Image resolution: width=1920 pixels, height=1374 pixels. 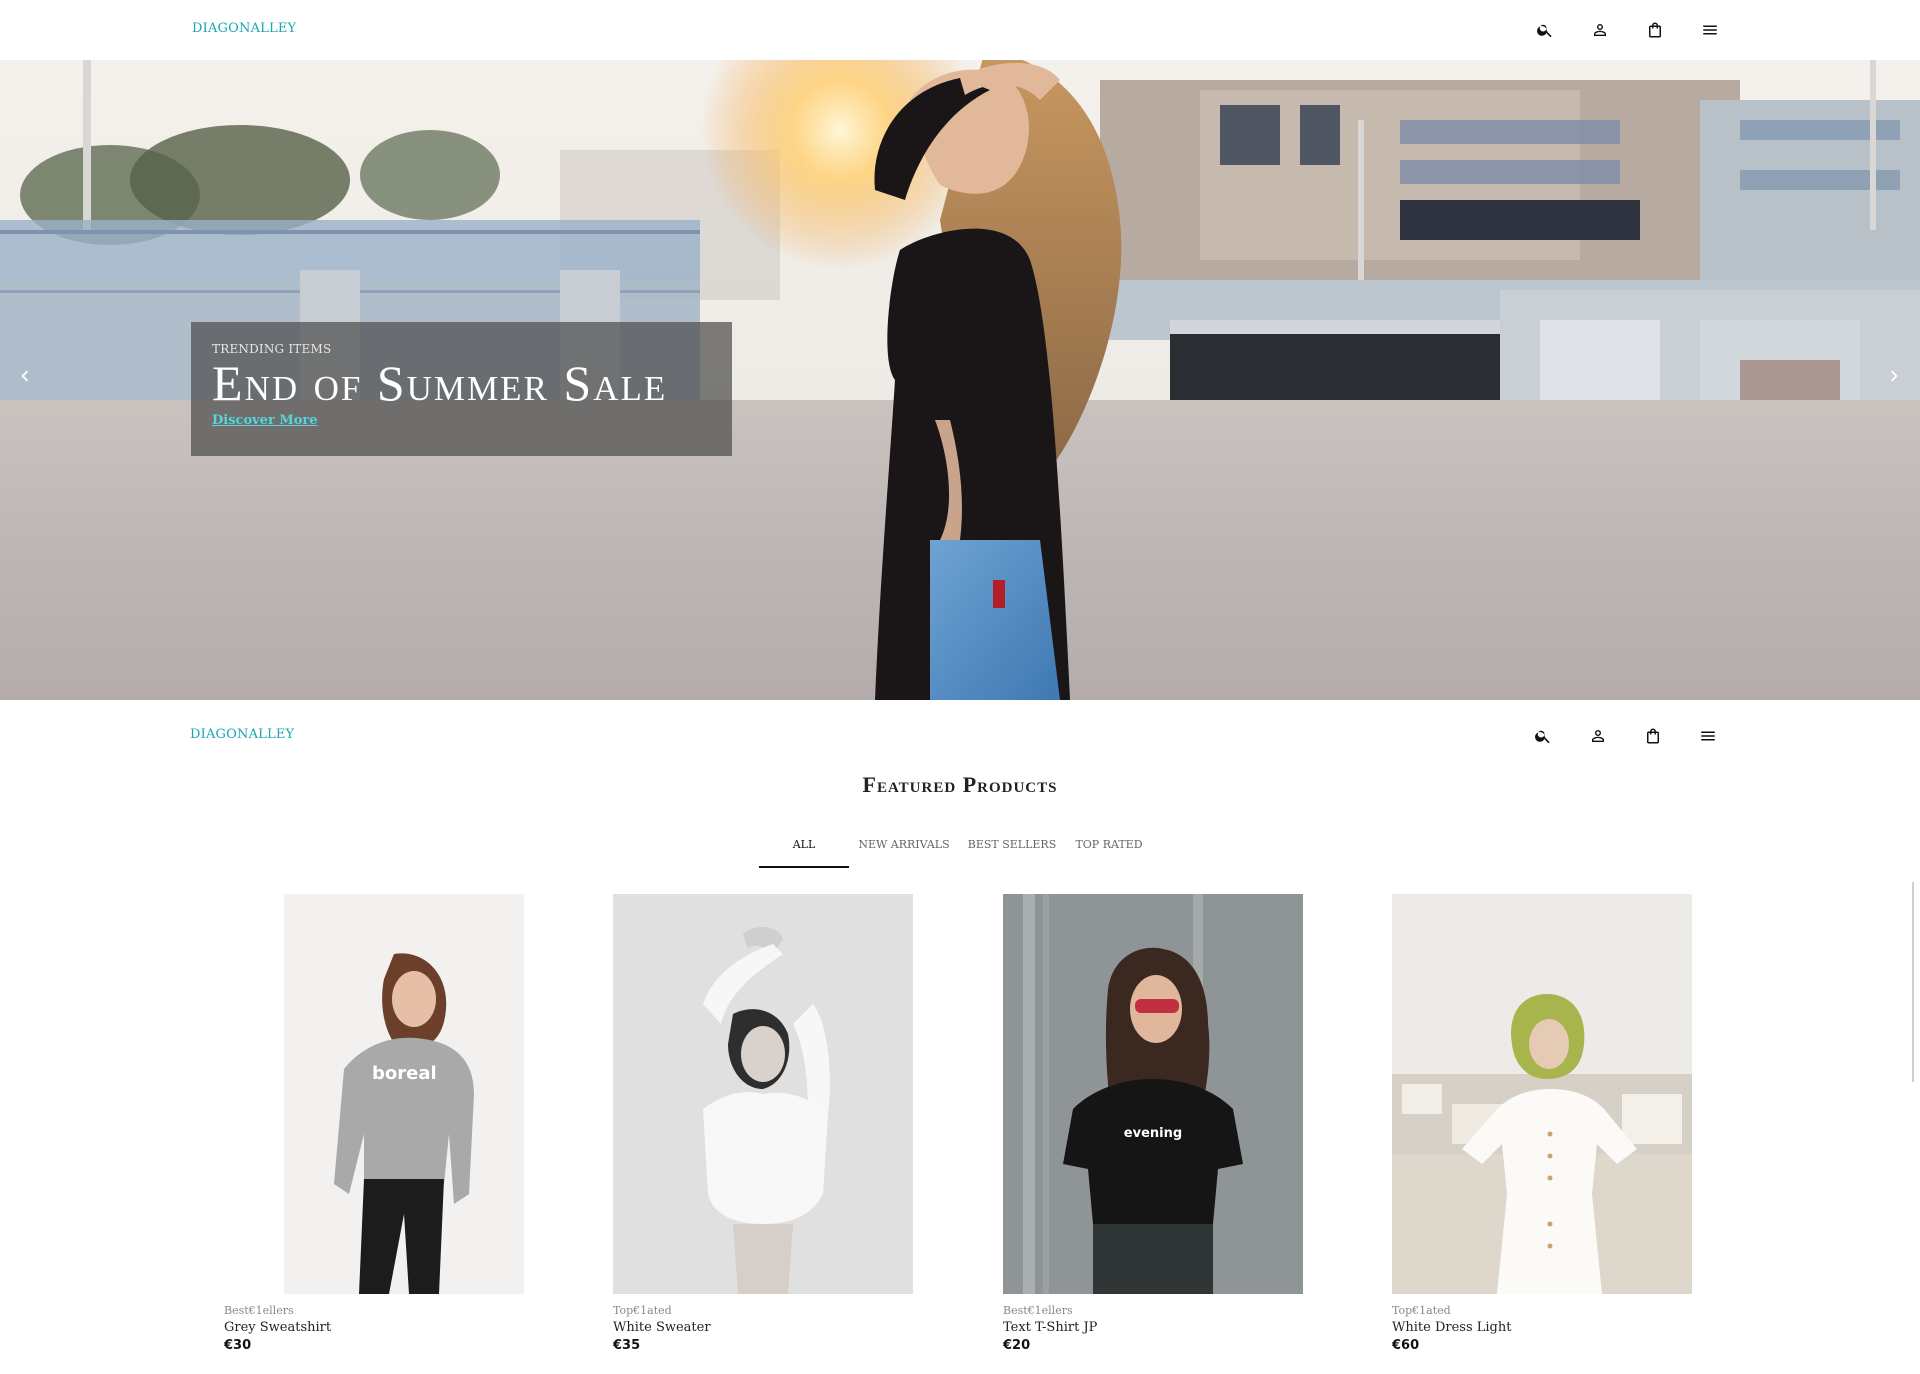 I want to click on chevron-right-icon, so click(x=1894, y=376).